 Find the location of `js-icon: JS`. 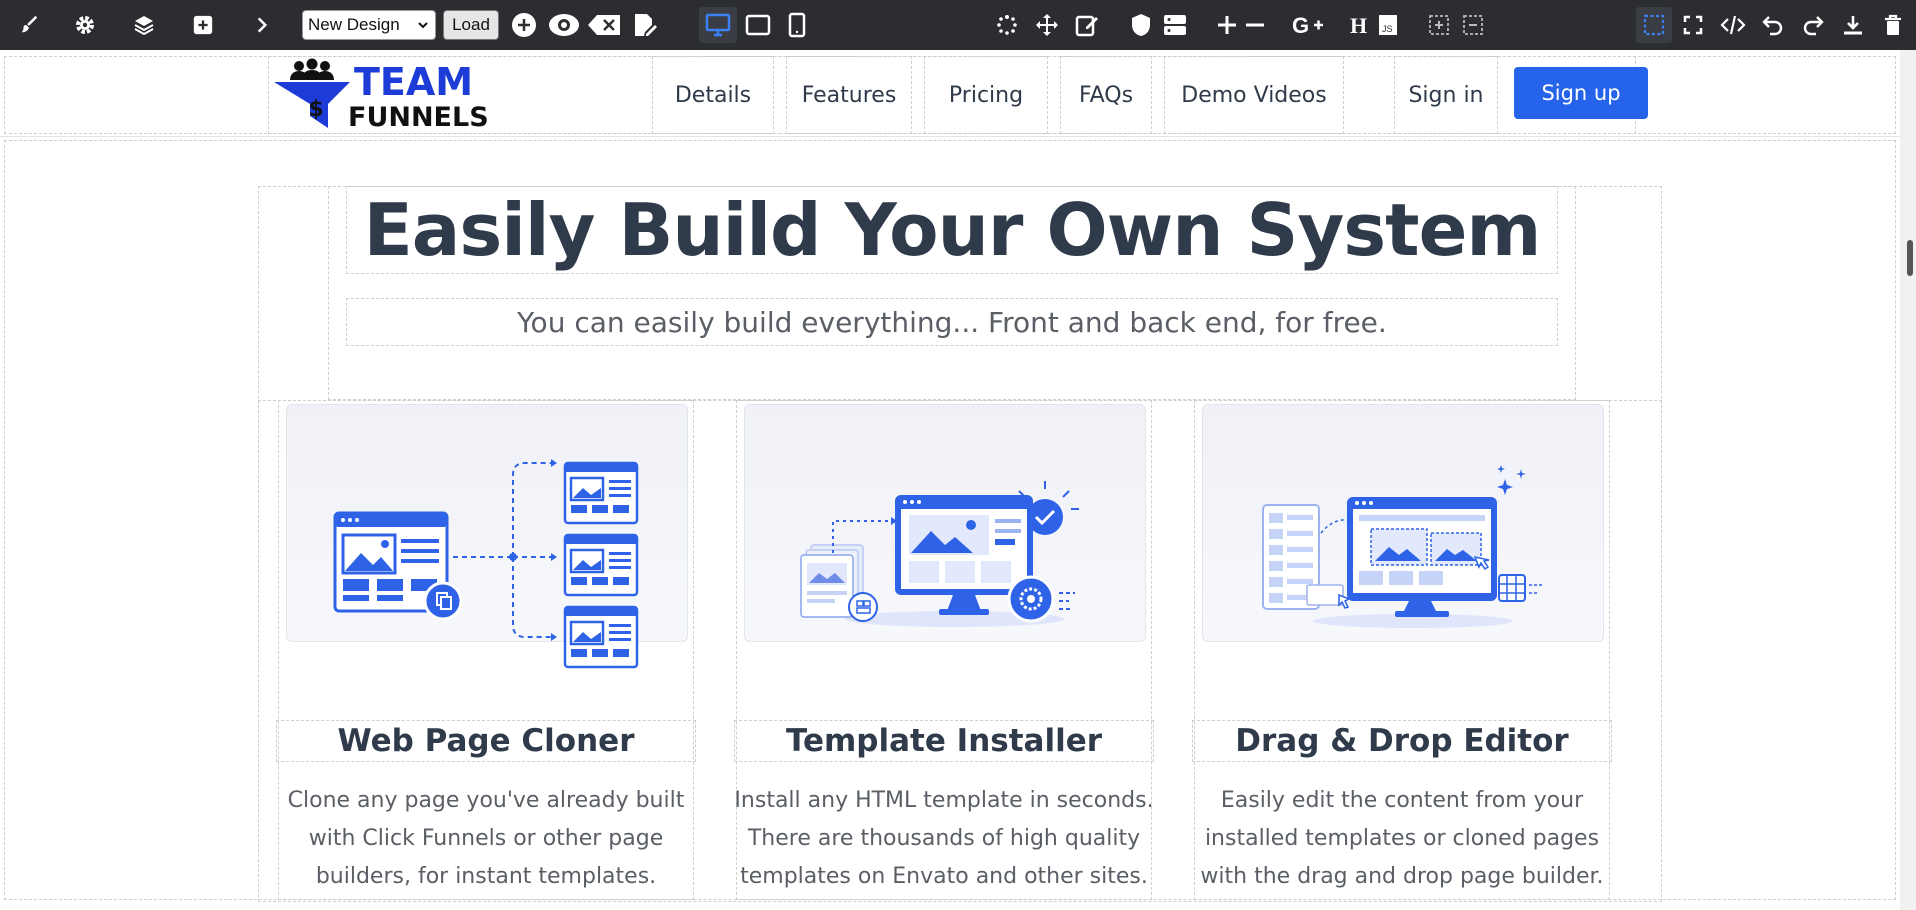

js-icon: JS is located at coordinates (1388, 25).